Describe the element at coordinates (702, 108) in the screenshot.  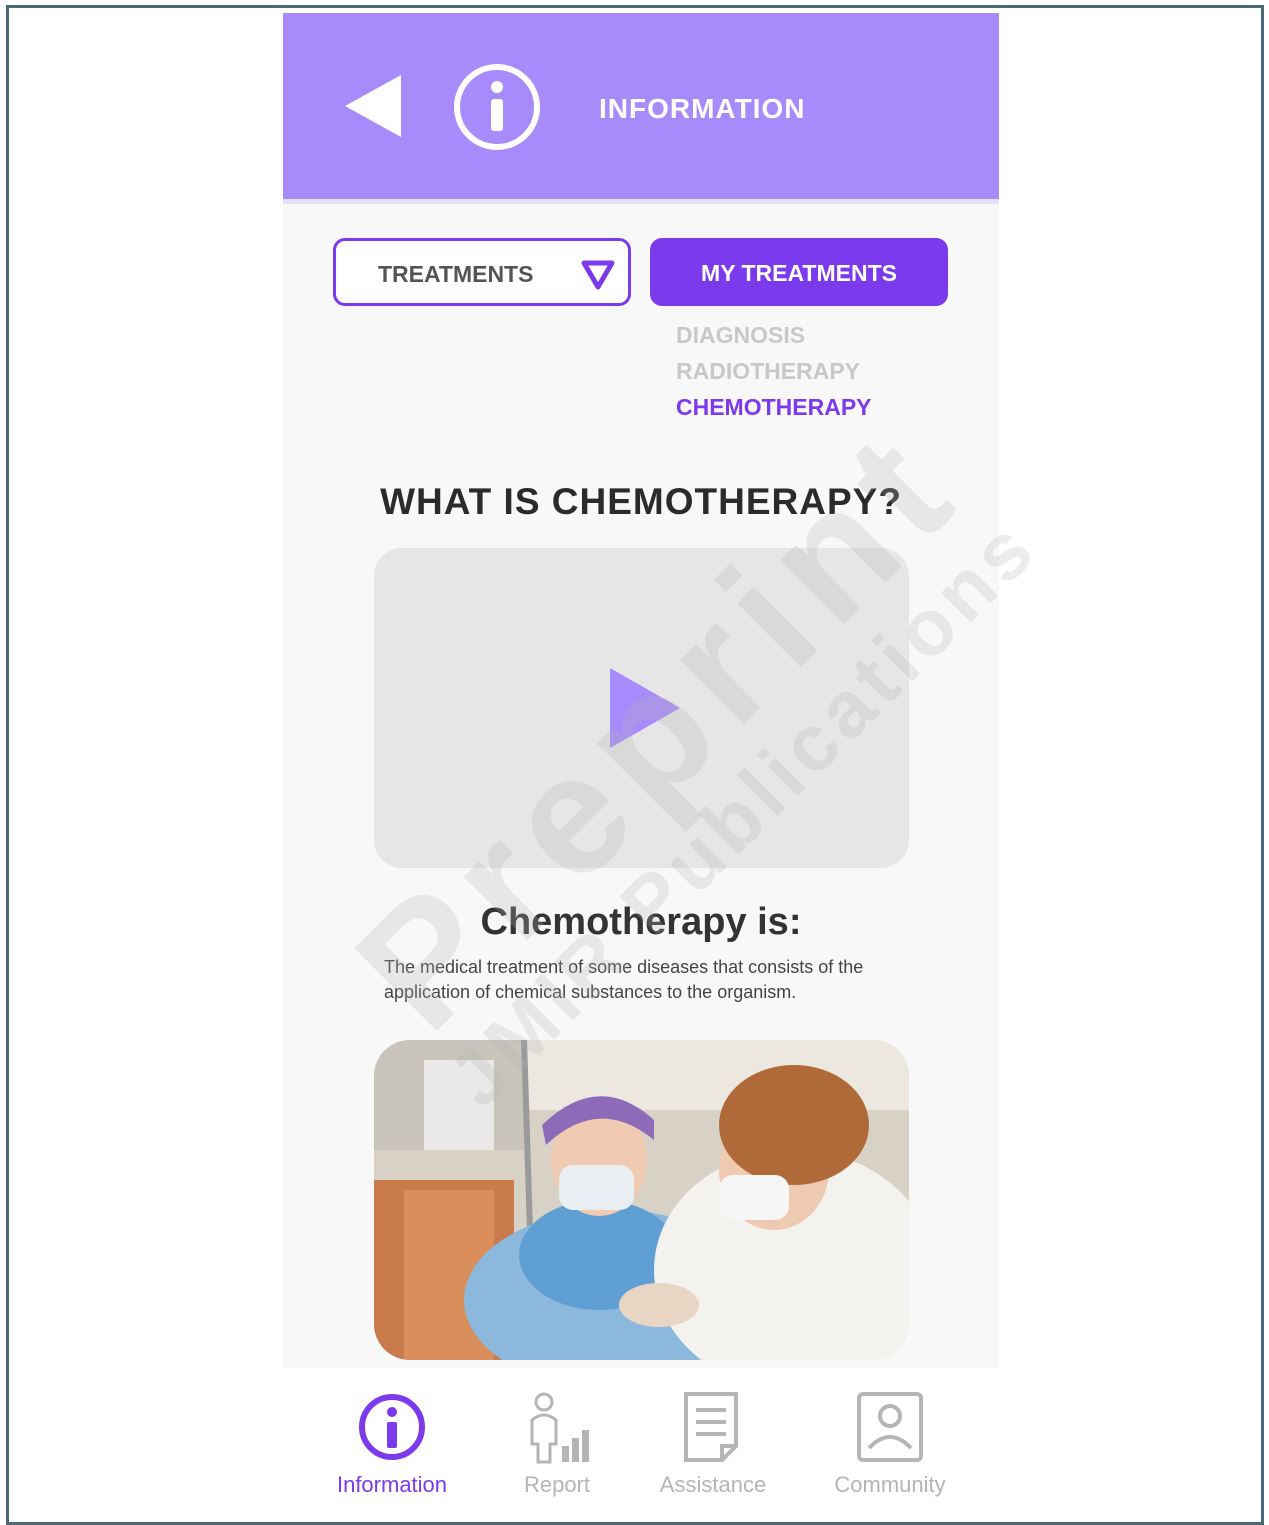
I see `page-title: INFORMATION` at that location.